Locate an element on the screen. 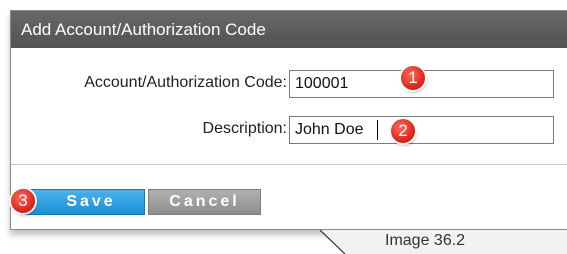 The image size is (567, 254). code-row: Account/Authorization Code: is located at coordinates (289, 84).